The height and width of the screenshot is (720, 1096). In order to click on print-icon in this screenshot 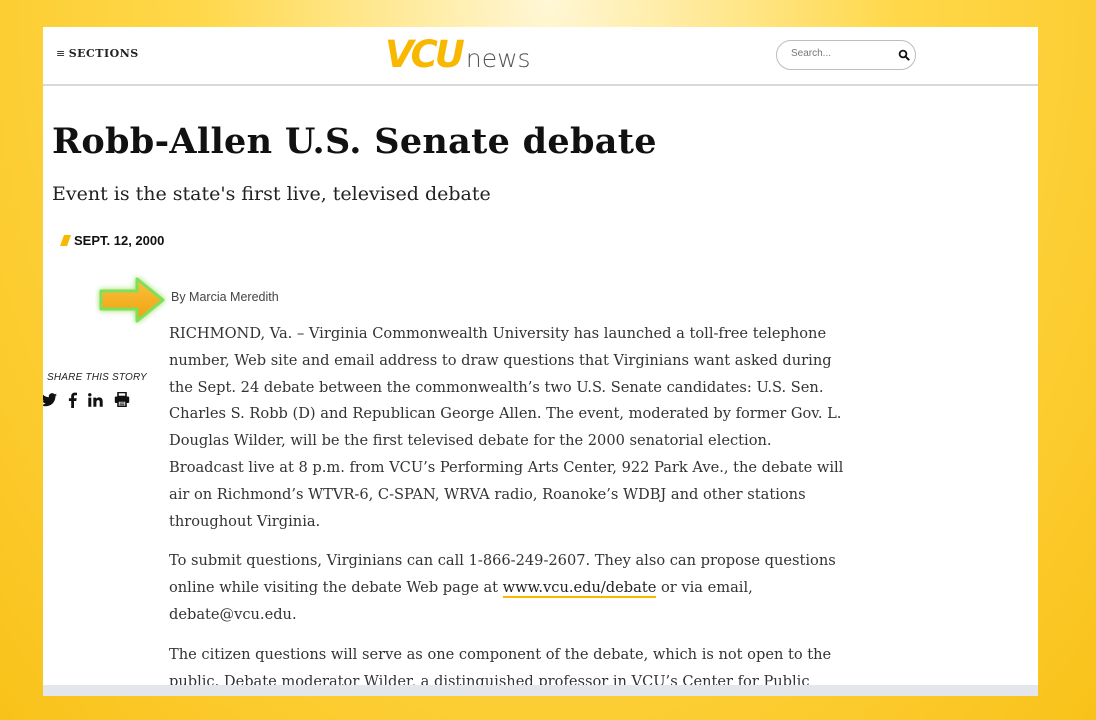, I will do `click(122, 401)`.